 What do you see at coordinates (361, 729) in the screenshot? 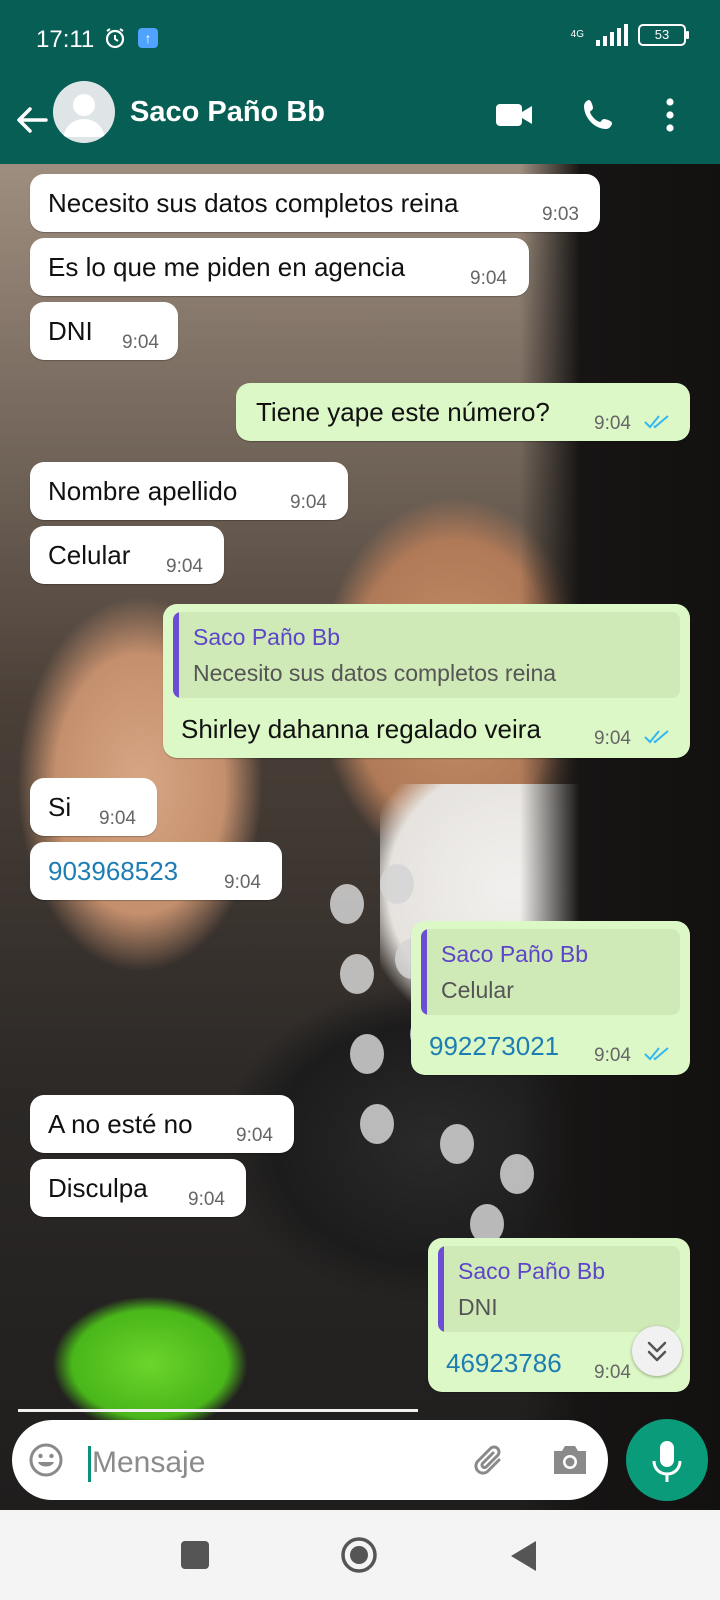
I see `message-text: Shirley dahanna regalado veira` at bounding box center [361, 729].